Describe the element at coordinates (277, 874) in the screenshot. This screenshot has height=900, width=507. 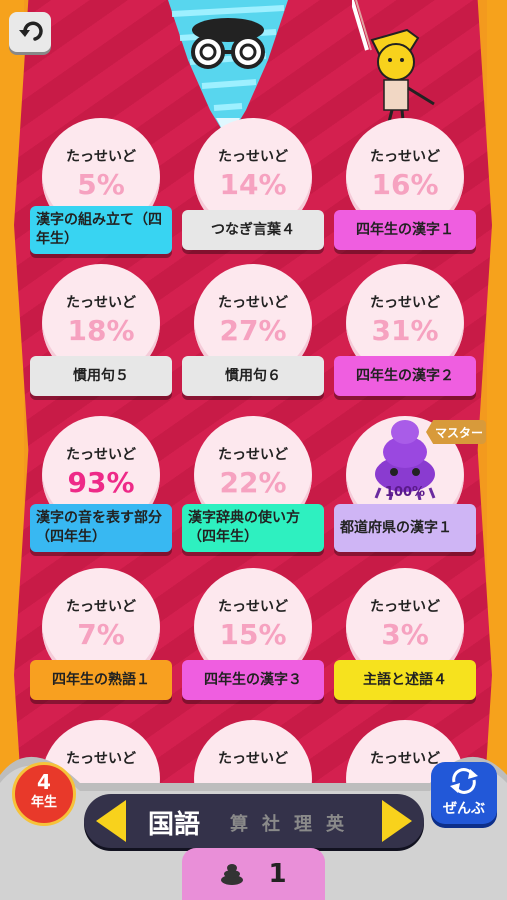
I see `mastery-count: 1` at that location.